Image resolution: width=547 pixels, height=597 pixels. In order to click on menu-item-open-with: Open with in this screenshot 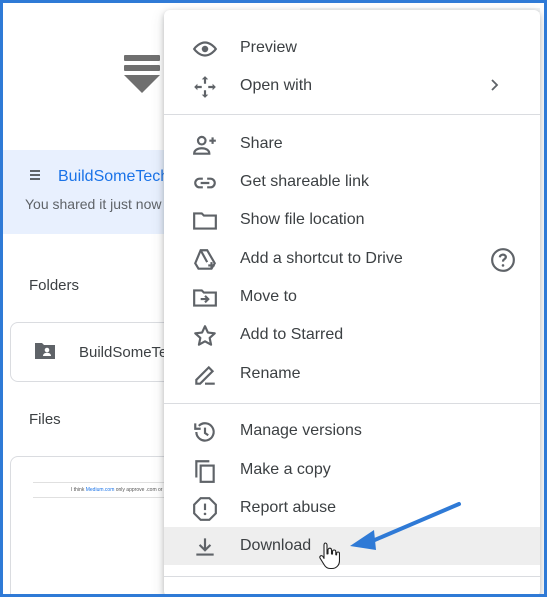, I will do `click(352, 86)`.